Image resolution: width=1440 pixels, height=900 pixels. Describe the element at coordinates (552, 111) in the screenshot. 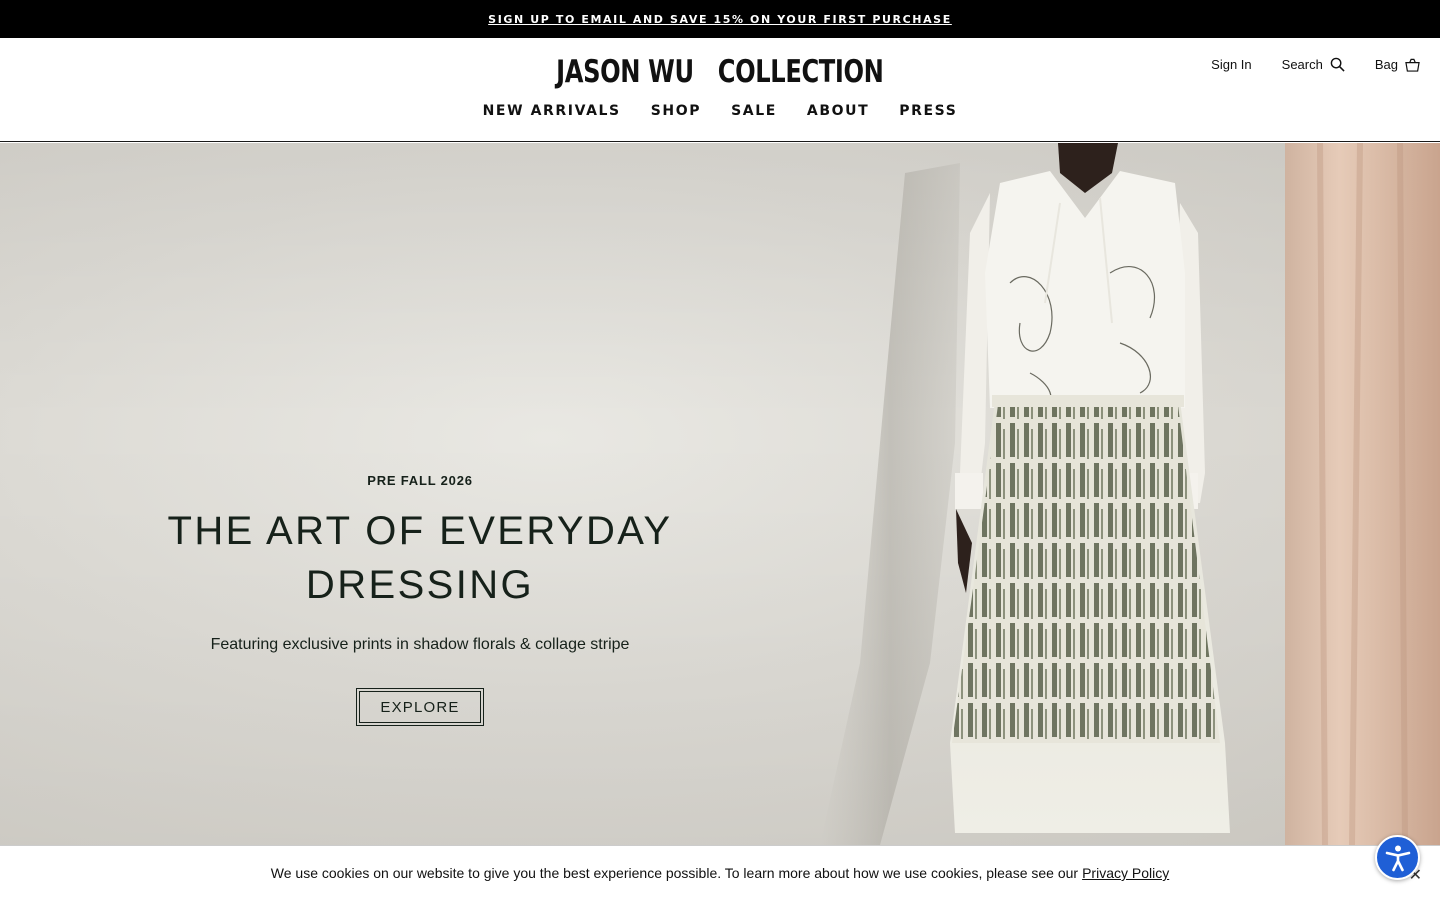

I see `nav-item-new-arrivals: NEW ARRIVALS` at that location.